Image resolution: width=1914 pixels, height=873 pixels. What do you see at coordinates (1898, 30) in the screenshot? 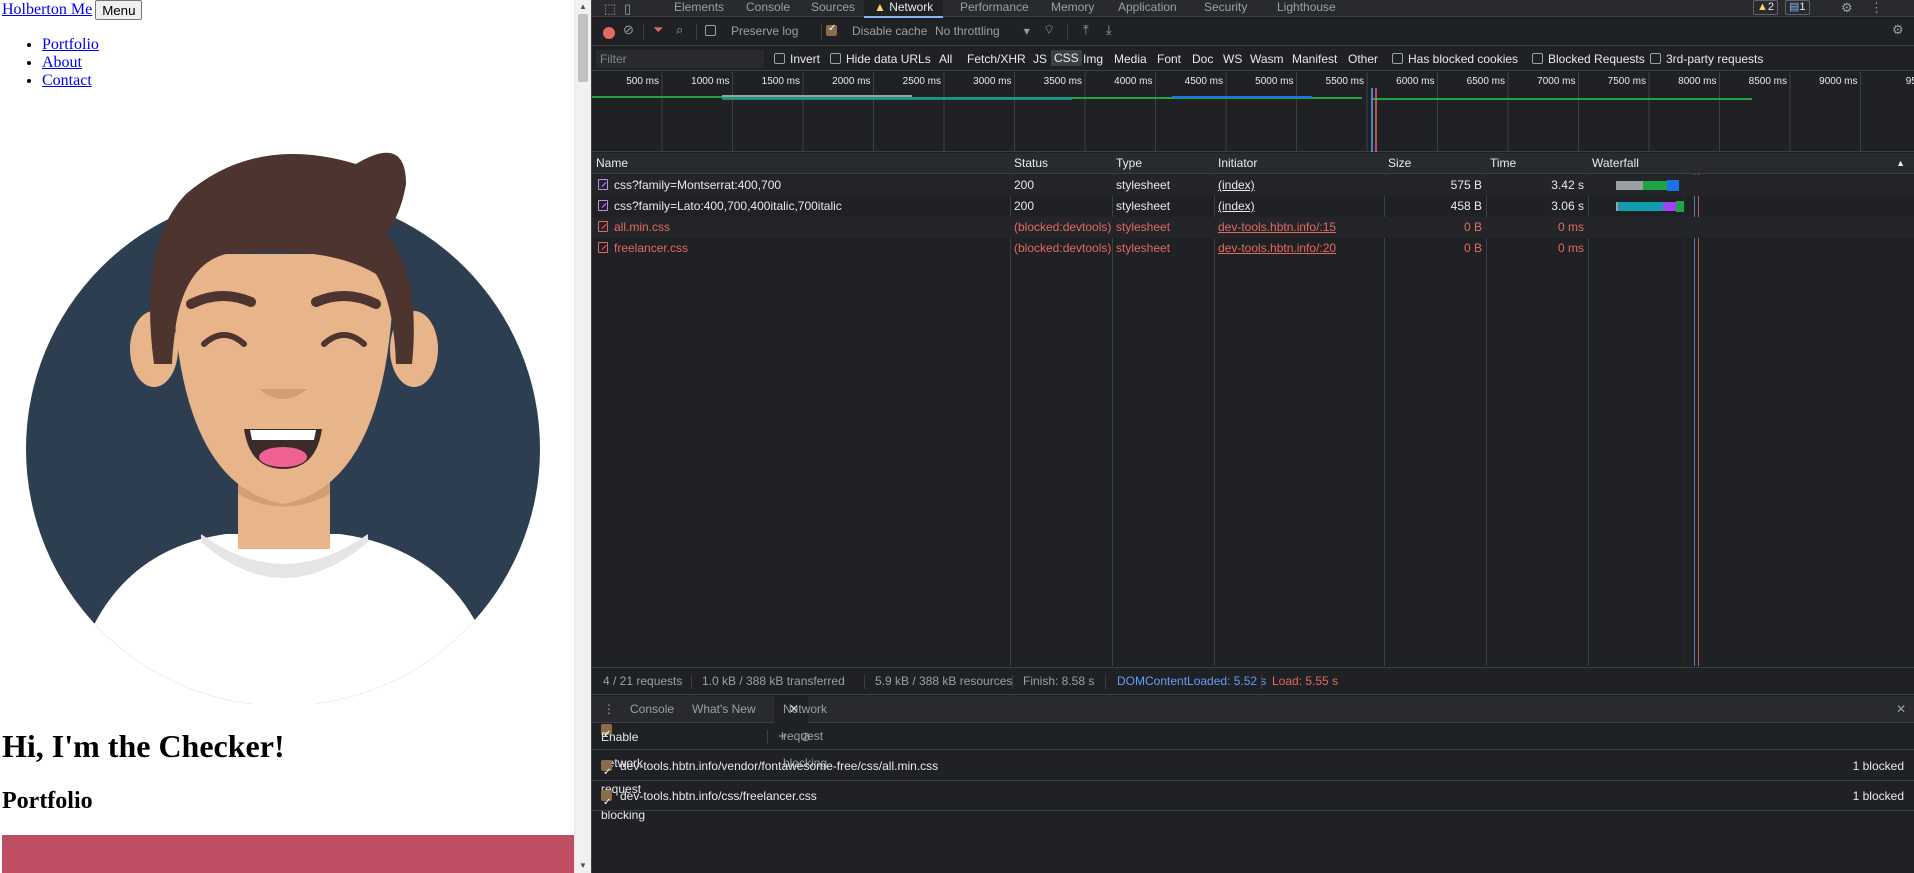
I see `network-settings-icon: ⚙` at bounding box center [1898, 30].